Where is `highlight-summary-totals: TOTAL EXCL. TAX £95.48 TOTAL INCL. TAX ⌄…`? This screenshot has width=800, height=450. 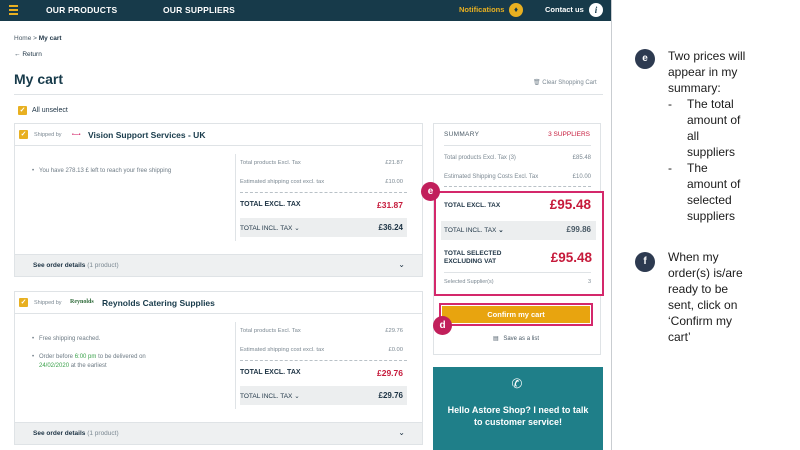
highlight-summary-totals: TOTAL EXCL. TAX £95.48 TOTAL INCL. TAX ⌄… is located at coordinates (519, 243).